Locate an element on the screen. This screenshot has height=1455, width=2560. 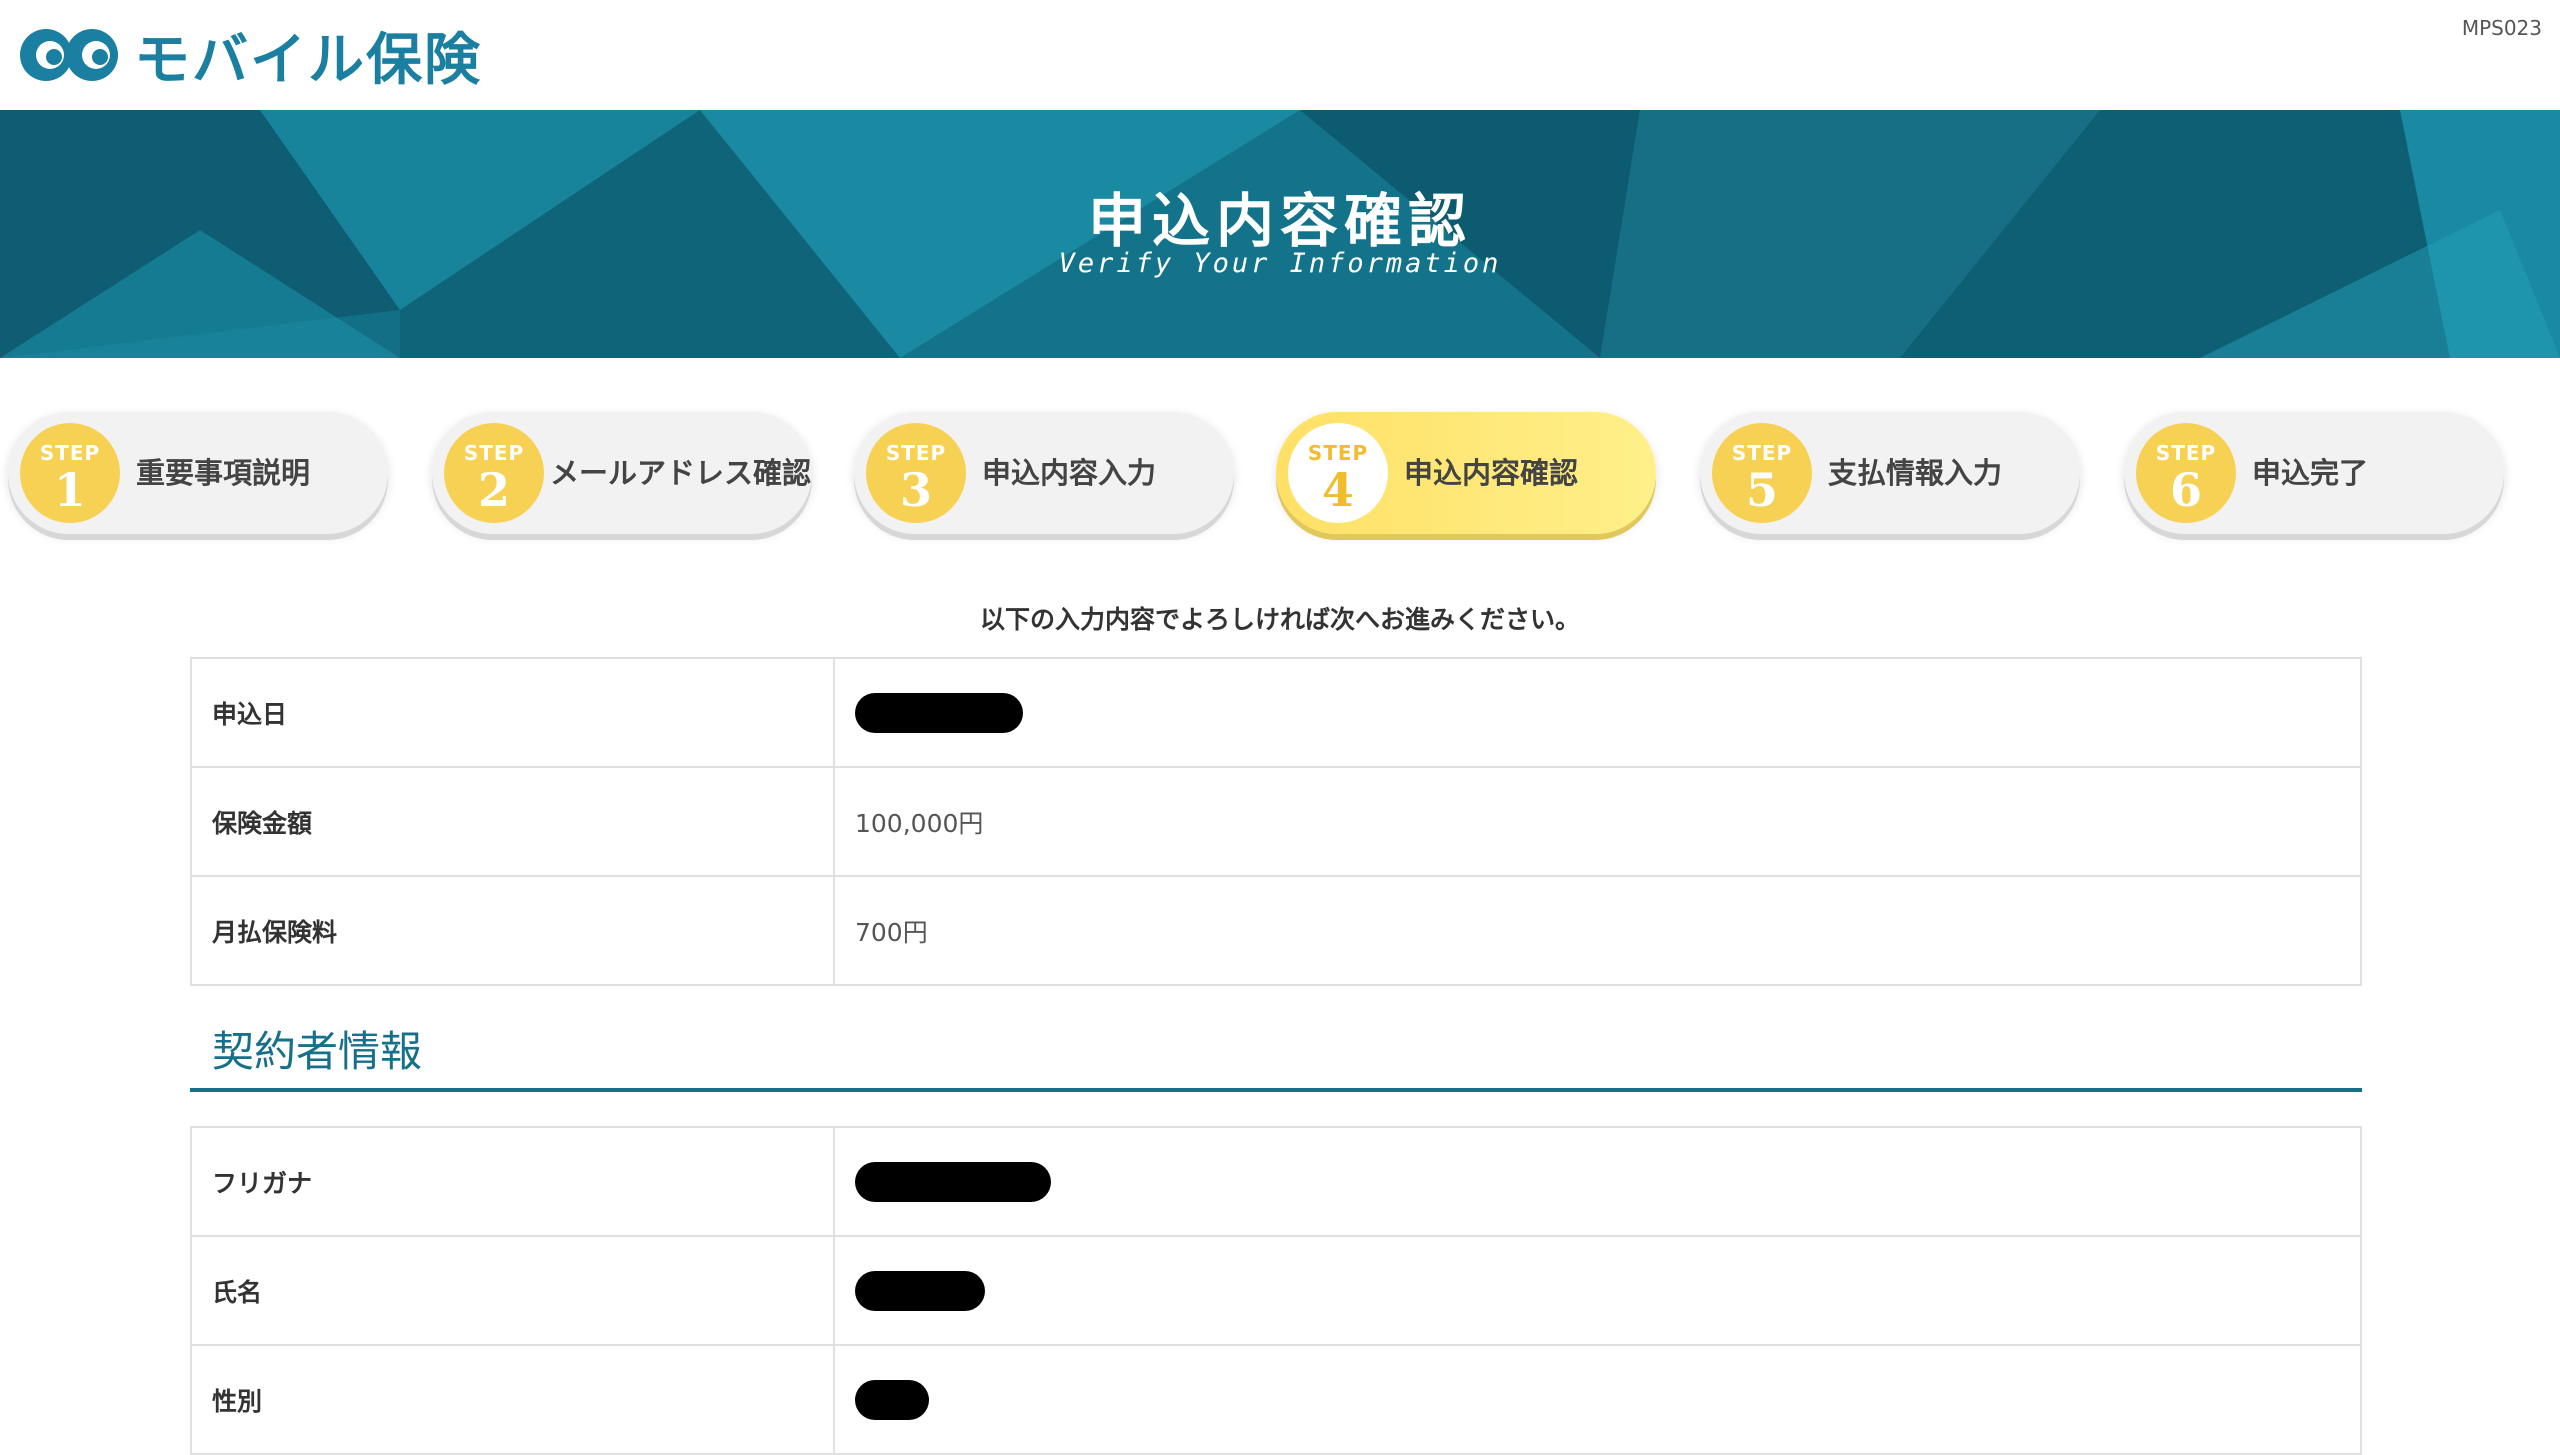
table-row: 保険金額 100,000円 is located at coordinates (1276, 821).